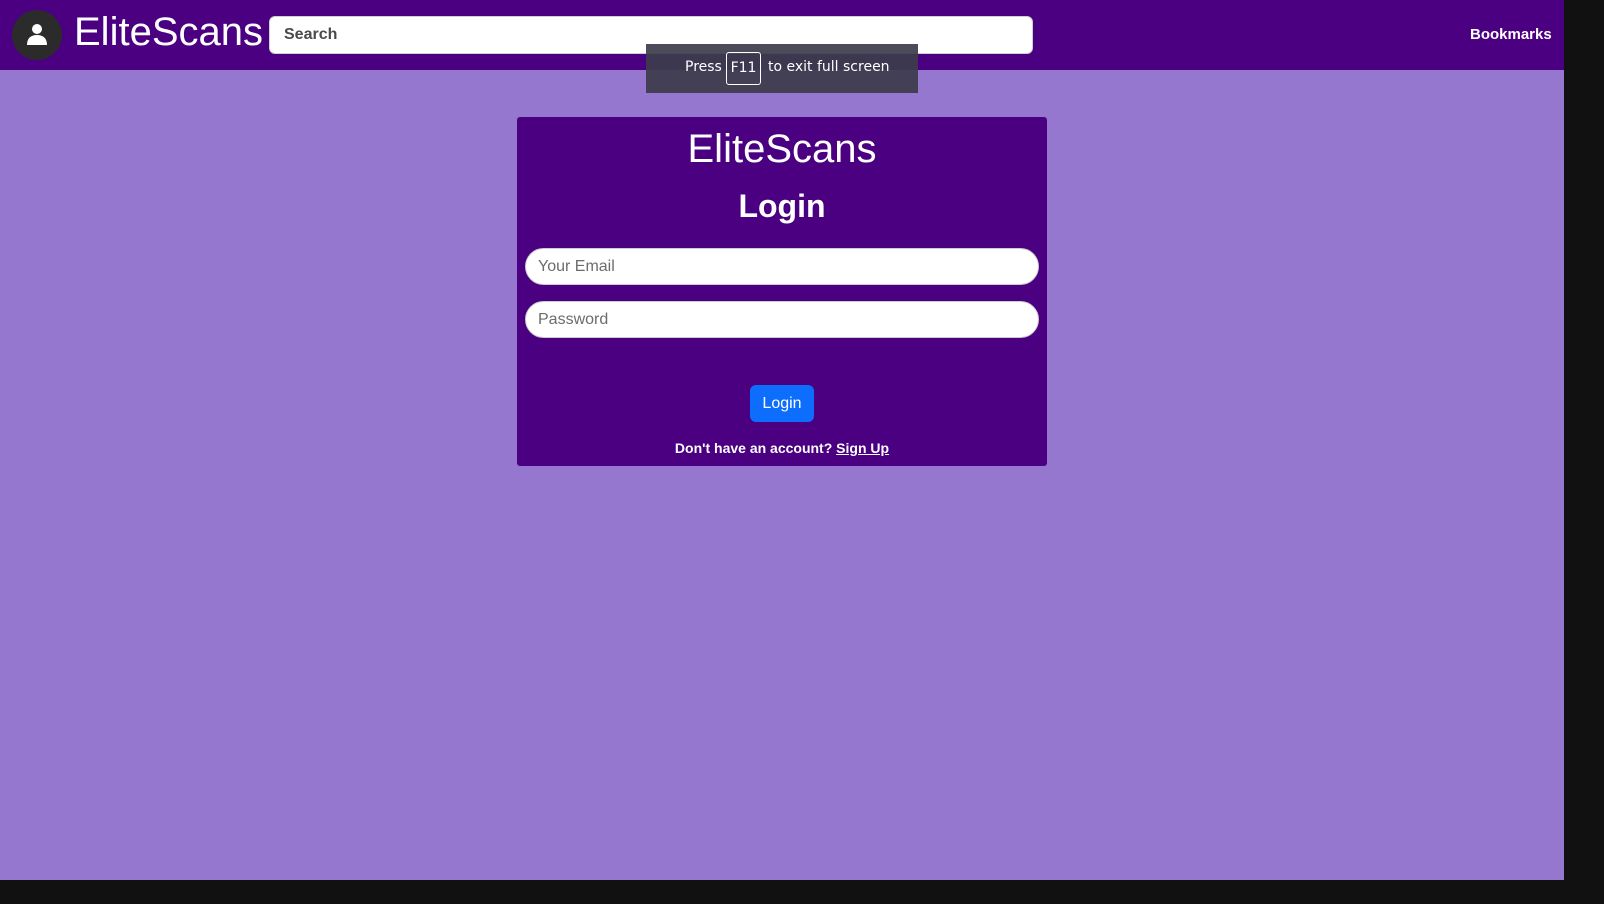 Image resolution: width=1604 pixels, height=904 pixels. I want to click on f11-key-badge: F11, so click(743, 68).